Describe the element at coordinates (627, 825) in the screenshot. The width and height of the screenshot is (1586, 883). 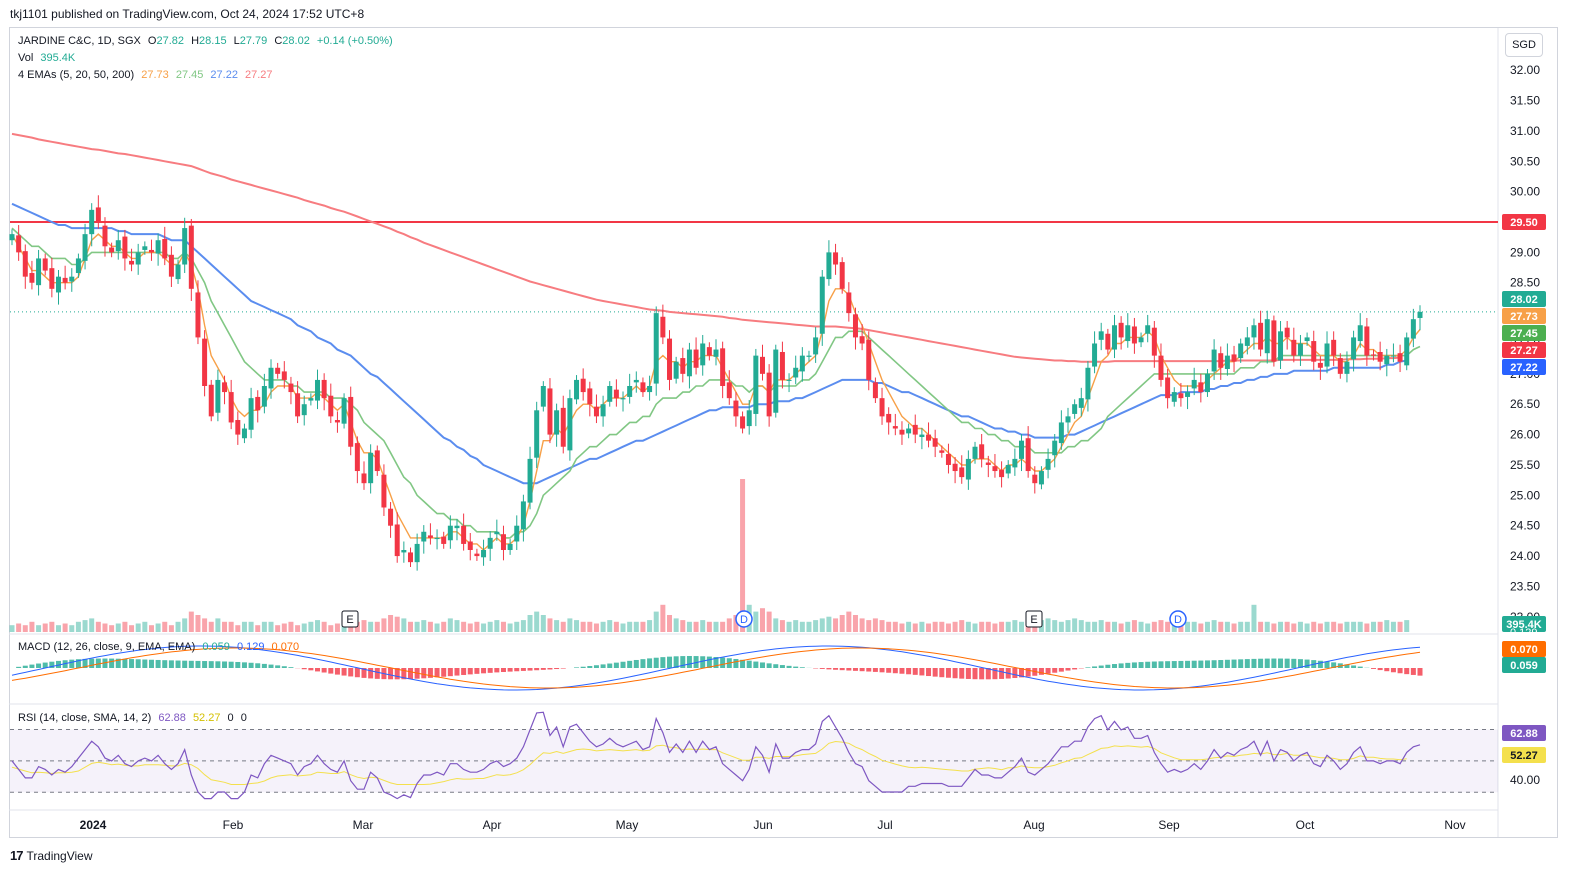
I see `time-tick-label: May` at that location.